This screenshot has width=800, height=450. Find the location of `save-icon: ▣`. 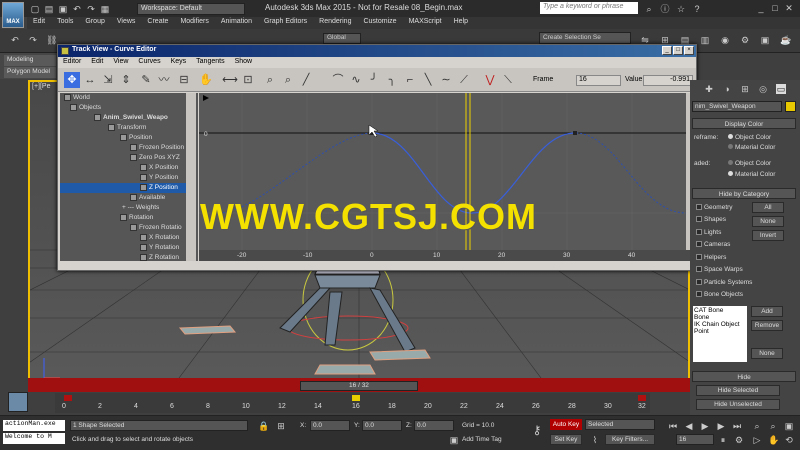

save-icon: ▣ is located at coordinates (63, 9).